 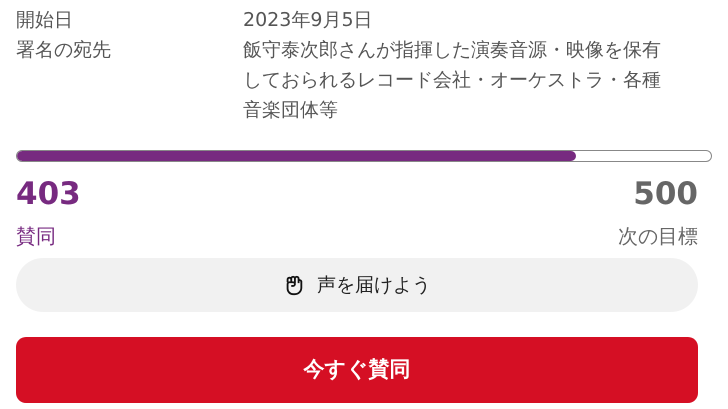 What do you see at coordinates (665, 194) in the screenshot?
I see `goal-count: 500` at bounding box center [665, 194].